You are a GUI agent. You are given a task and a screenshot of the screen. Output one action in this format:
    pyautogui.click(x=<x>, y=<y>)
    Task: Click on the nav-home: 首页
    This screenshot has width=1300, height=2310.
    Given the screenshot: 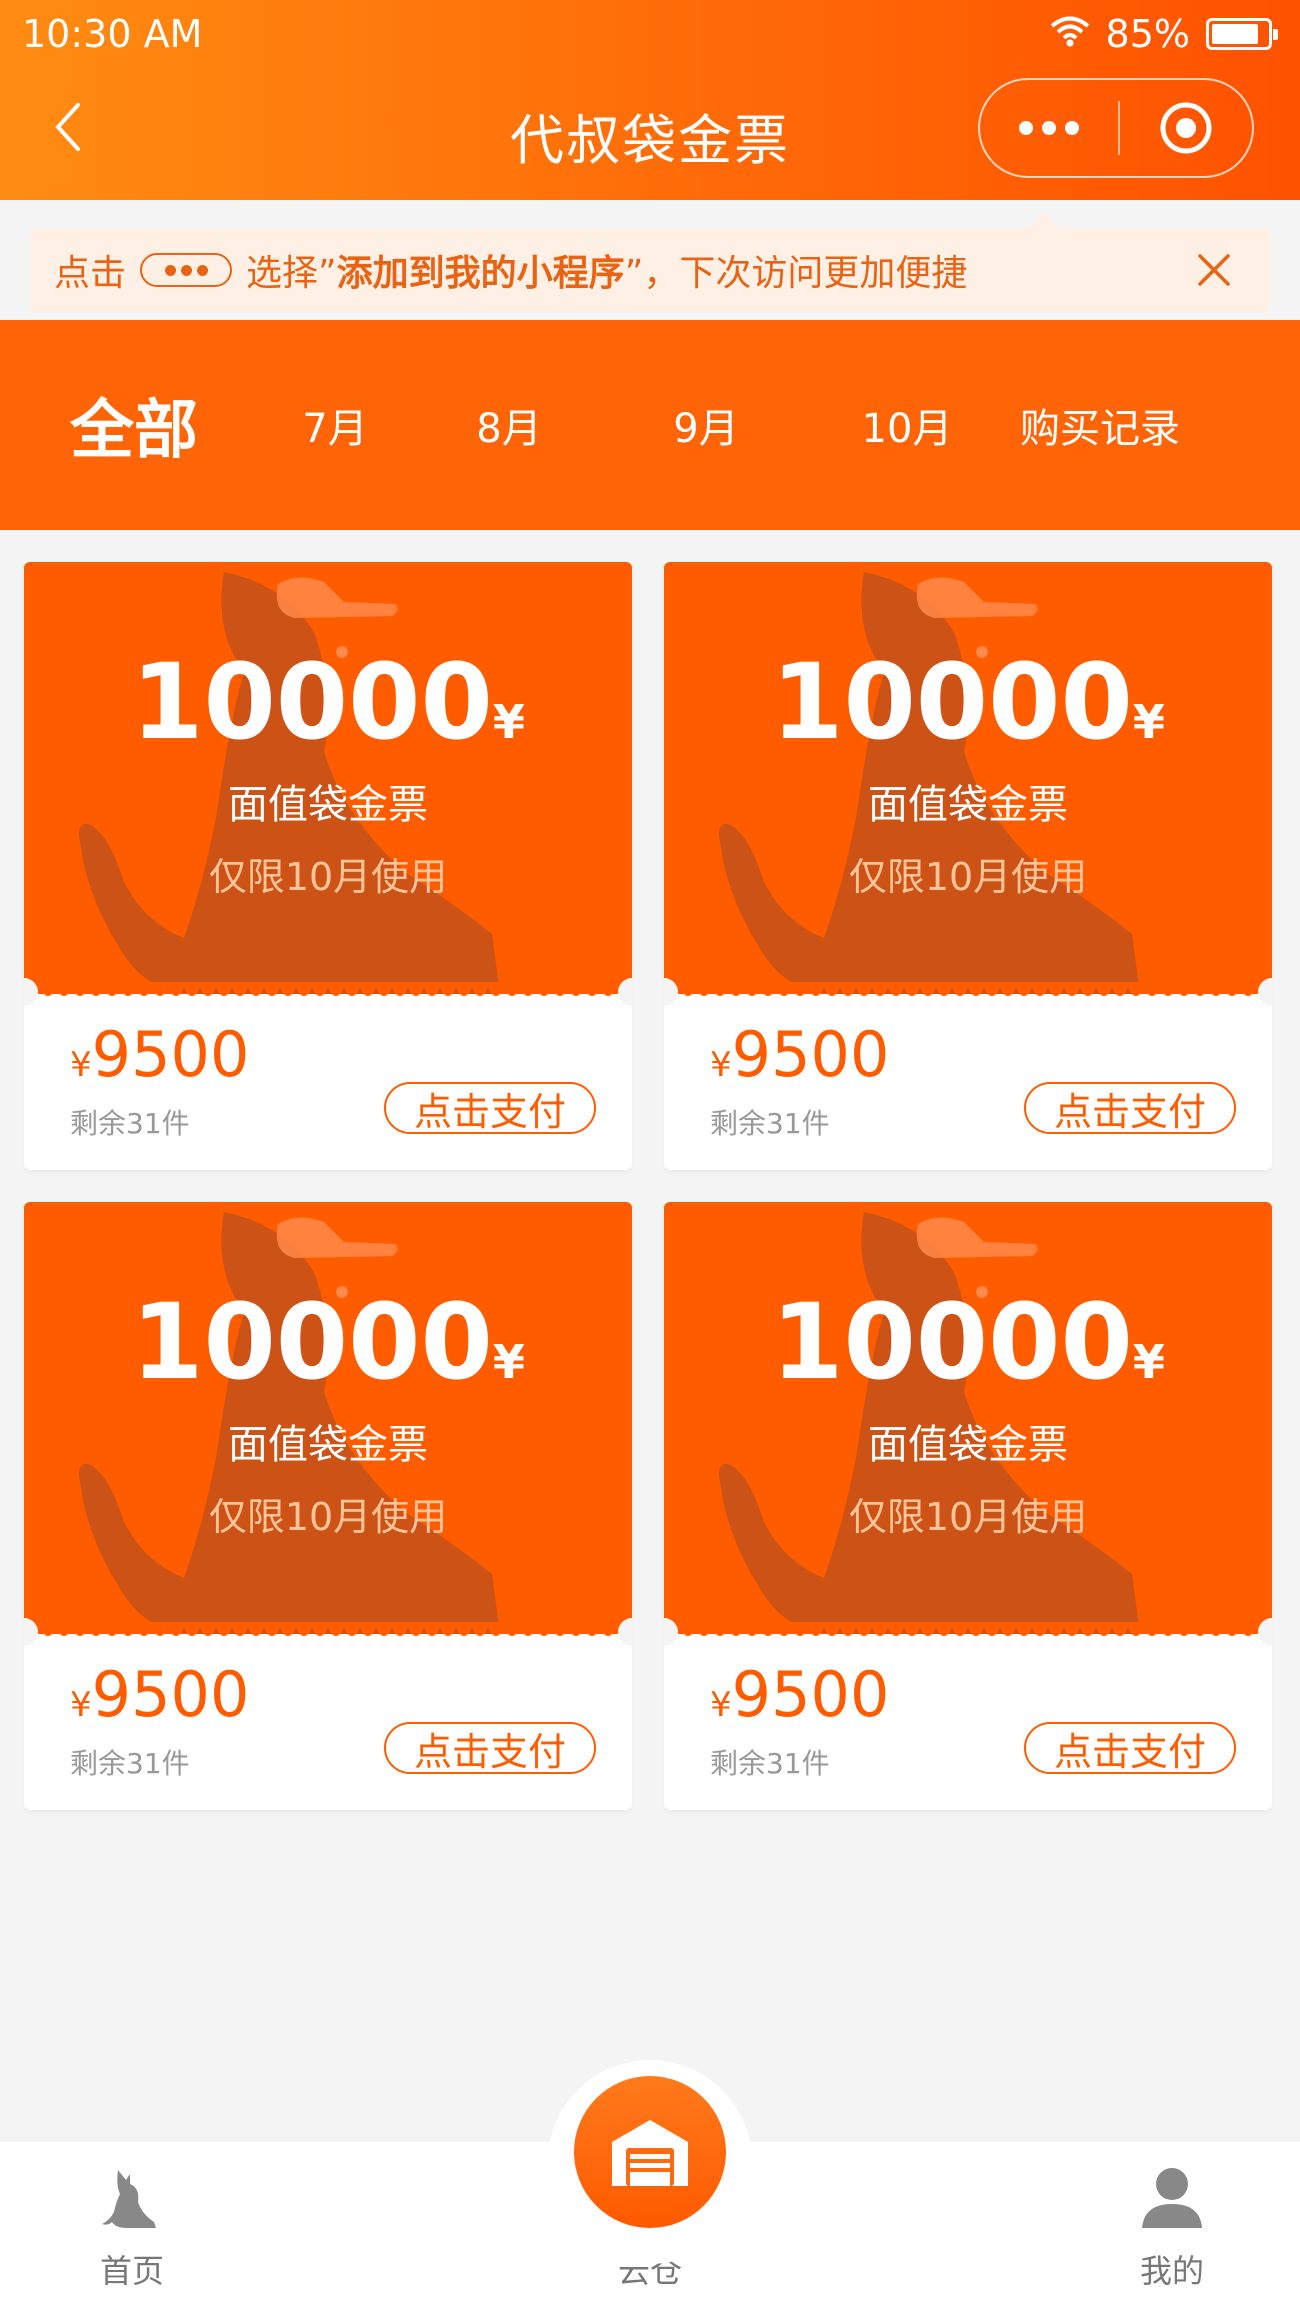 What is the action you would take?
    pyautogui.click(x=132, y=2227)
    